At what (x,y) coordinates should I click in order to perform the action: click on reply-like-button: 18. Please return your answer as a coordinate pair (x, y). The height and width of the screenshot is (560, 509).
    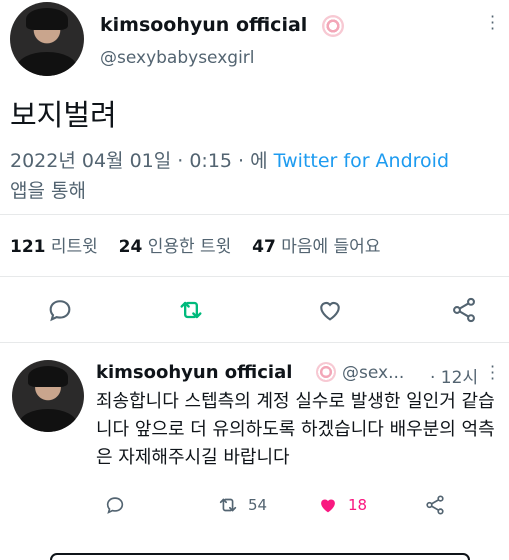
    Looking at the image, I should click on (341, 505).